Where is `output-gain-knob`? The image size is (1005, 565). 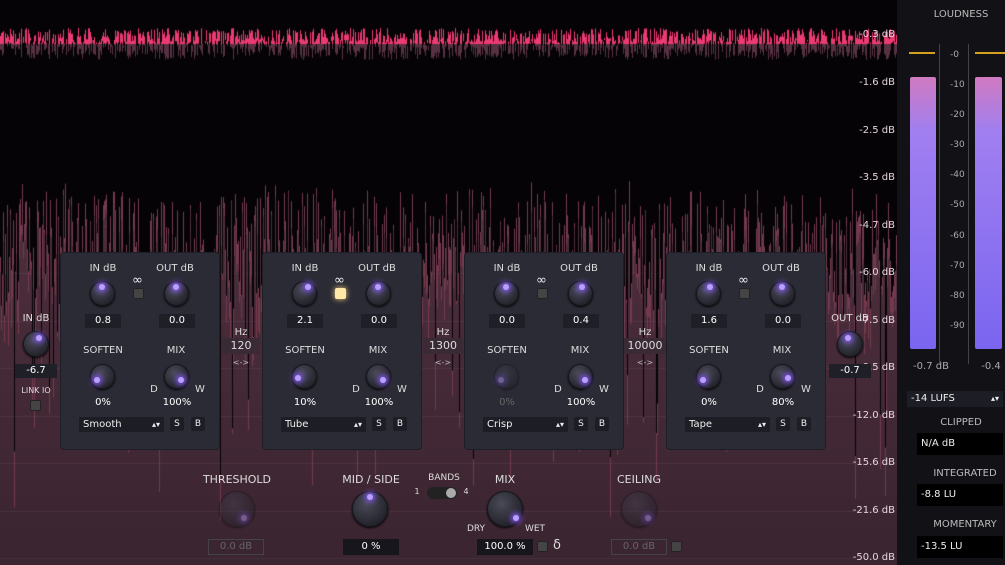
output-gain-knob is located at coordinates (850, 344).